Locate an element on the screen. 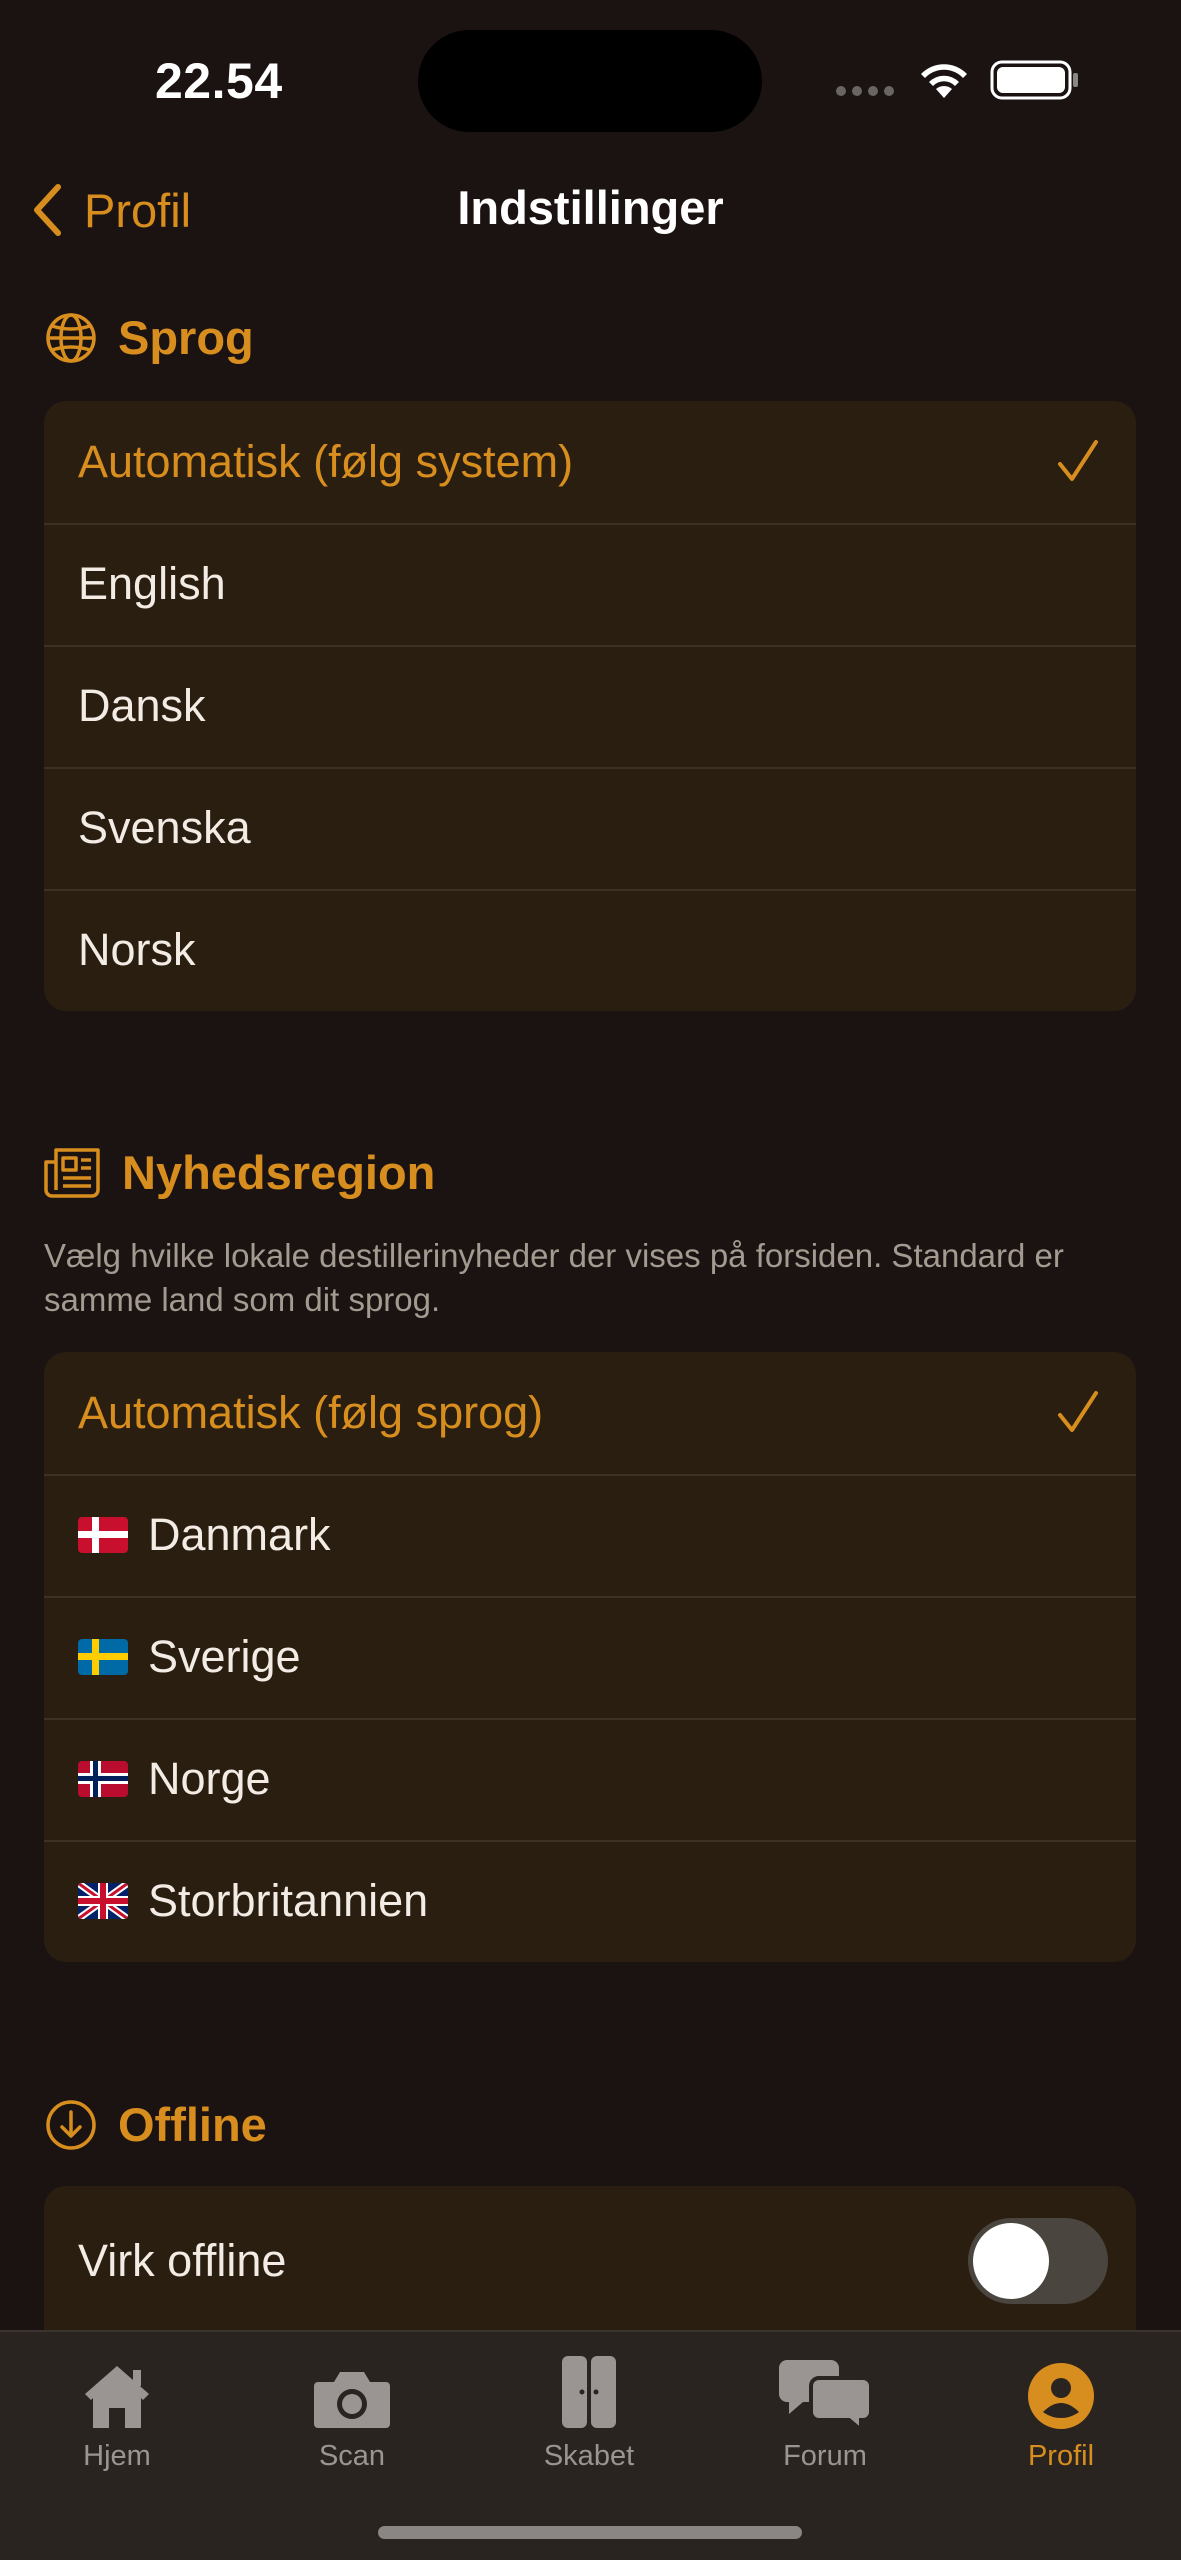 The width and height of the screenshot is (1181, 2560). language-option-automatic: Automatisk (følg system) is located at coordinates (590, 462).